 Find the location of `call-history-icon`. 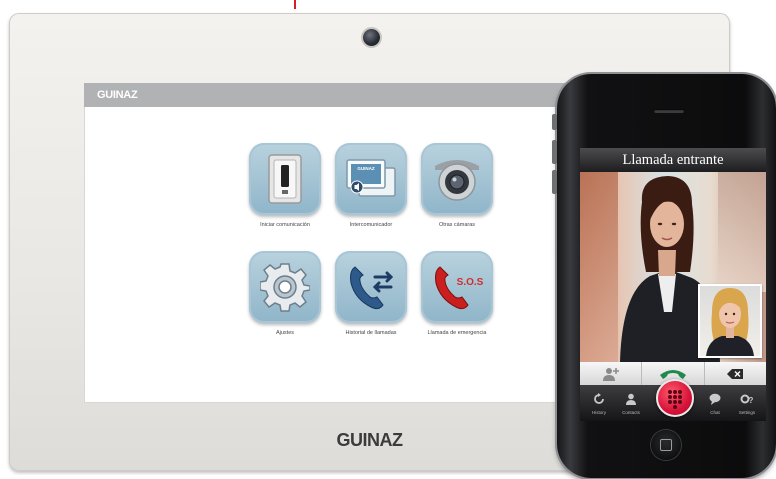

call-history-icon is located at coordinates (371, 287).